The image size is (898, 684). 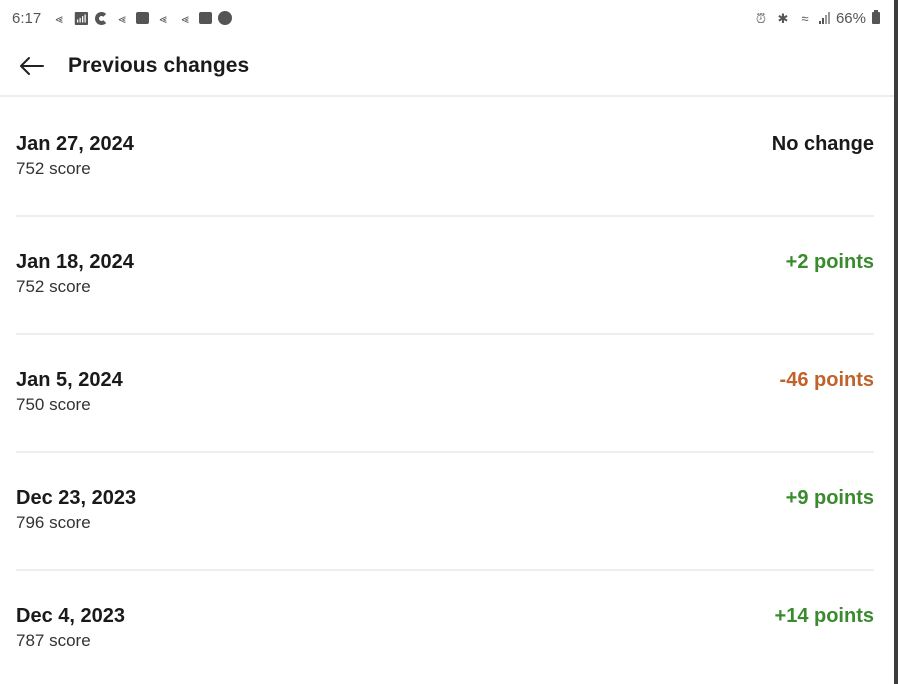 I want to click on page-title: Previous changes, so click(x=159, y=65).